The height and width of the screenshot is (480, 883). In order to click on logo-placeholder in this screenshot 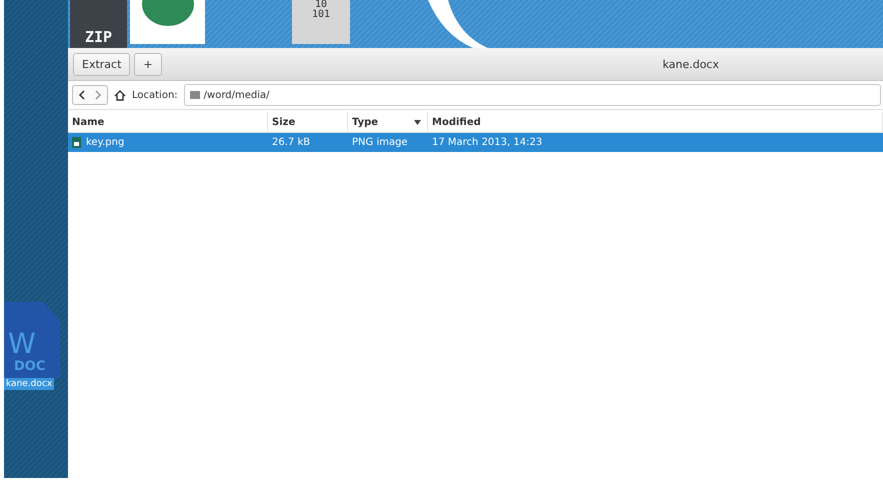, I will do `click(167, 22)`.